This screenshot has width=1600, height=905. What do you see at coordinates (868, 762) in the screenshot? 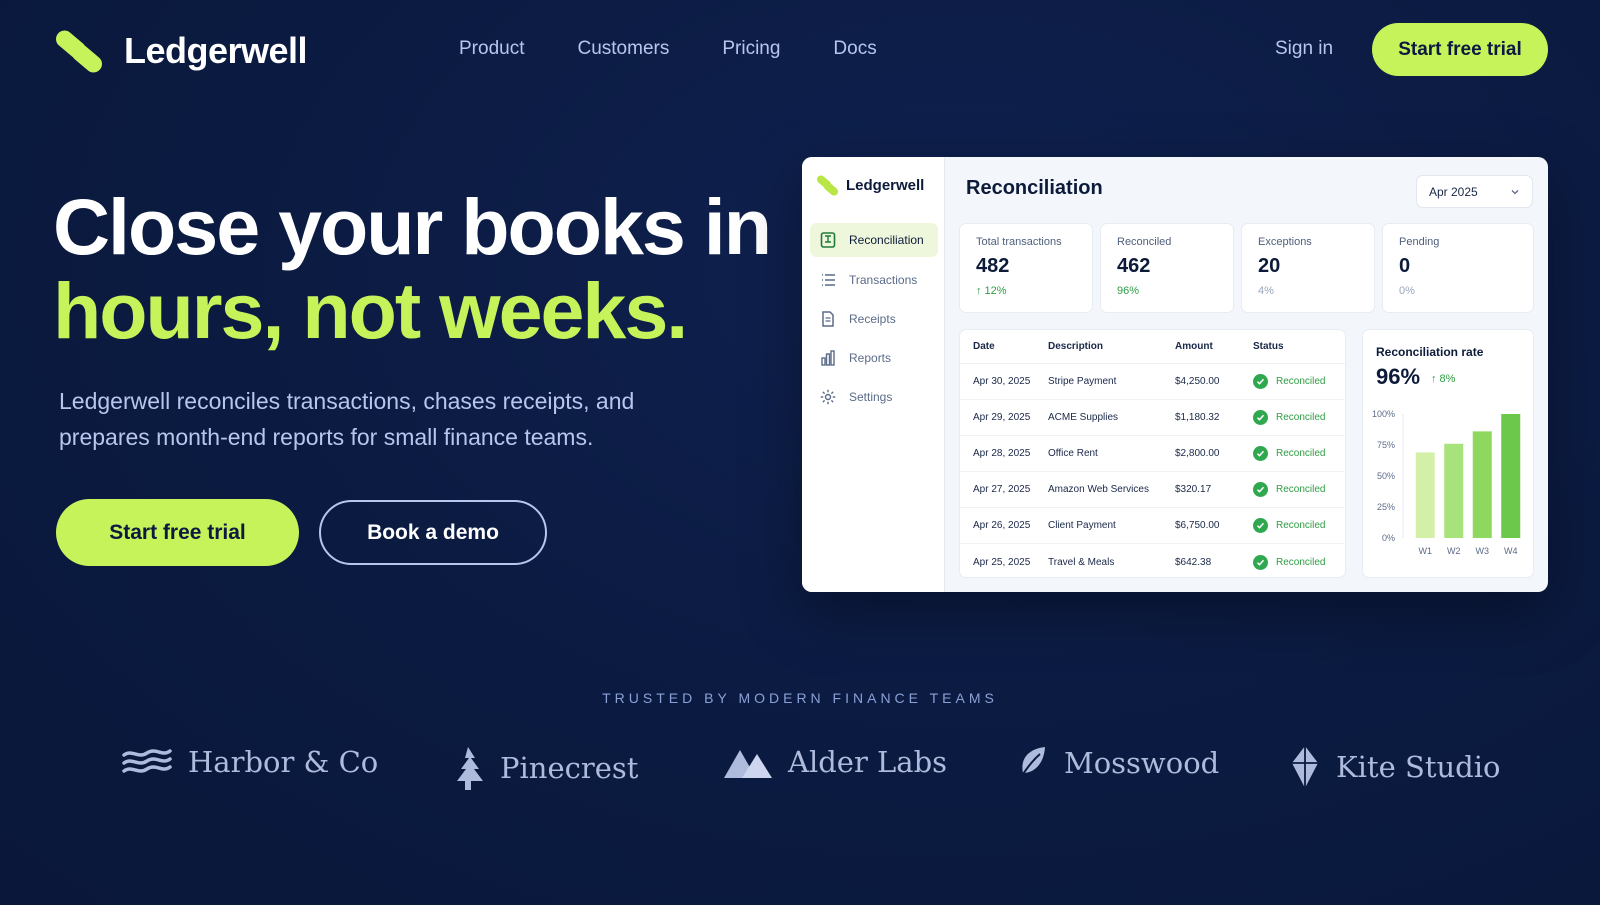
I see `brand-name: Alder Labs` at bounding box center [868, 762].